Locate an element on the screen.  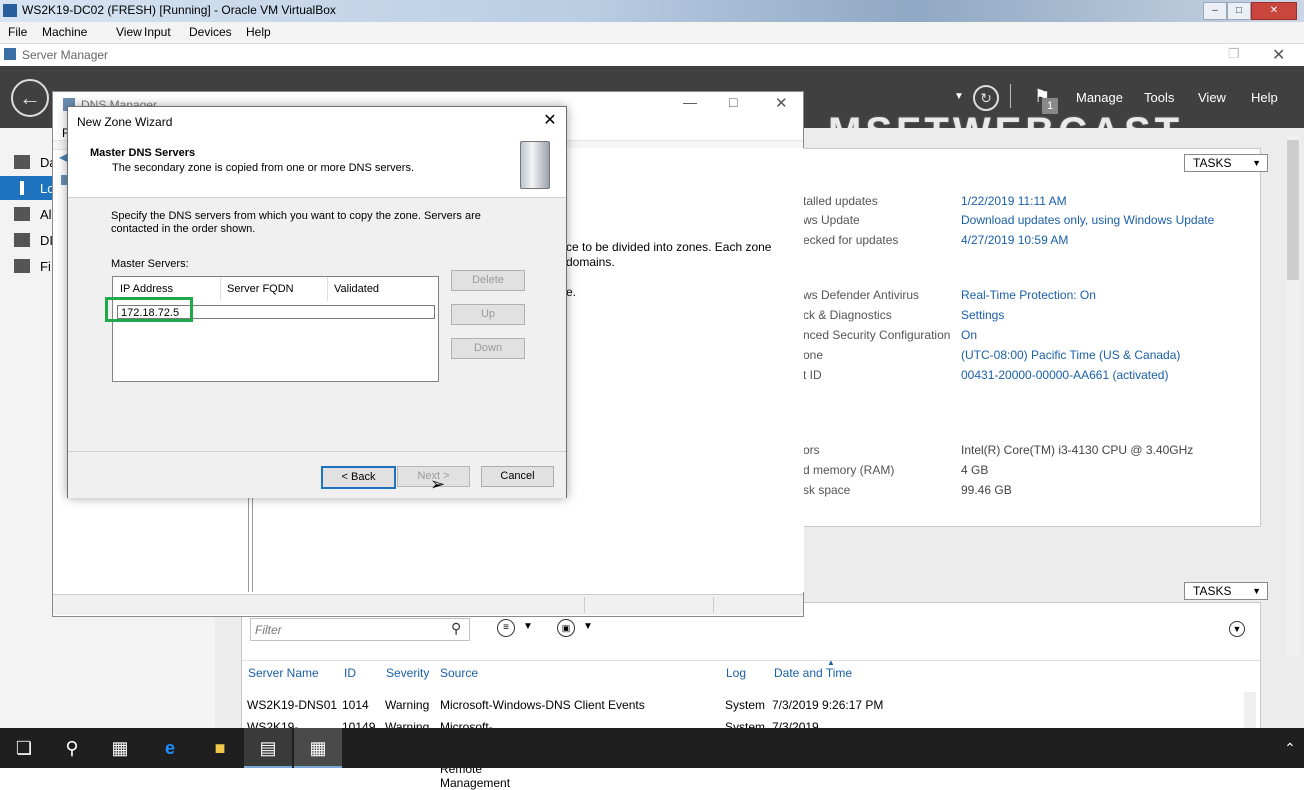
column-date-time: Date and Time is located at coordinates (813, 673).